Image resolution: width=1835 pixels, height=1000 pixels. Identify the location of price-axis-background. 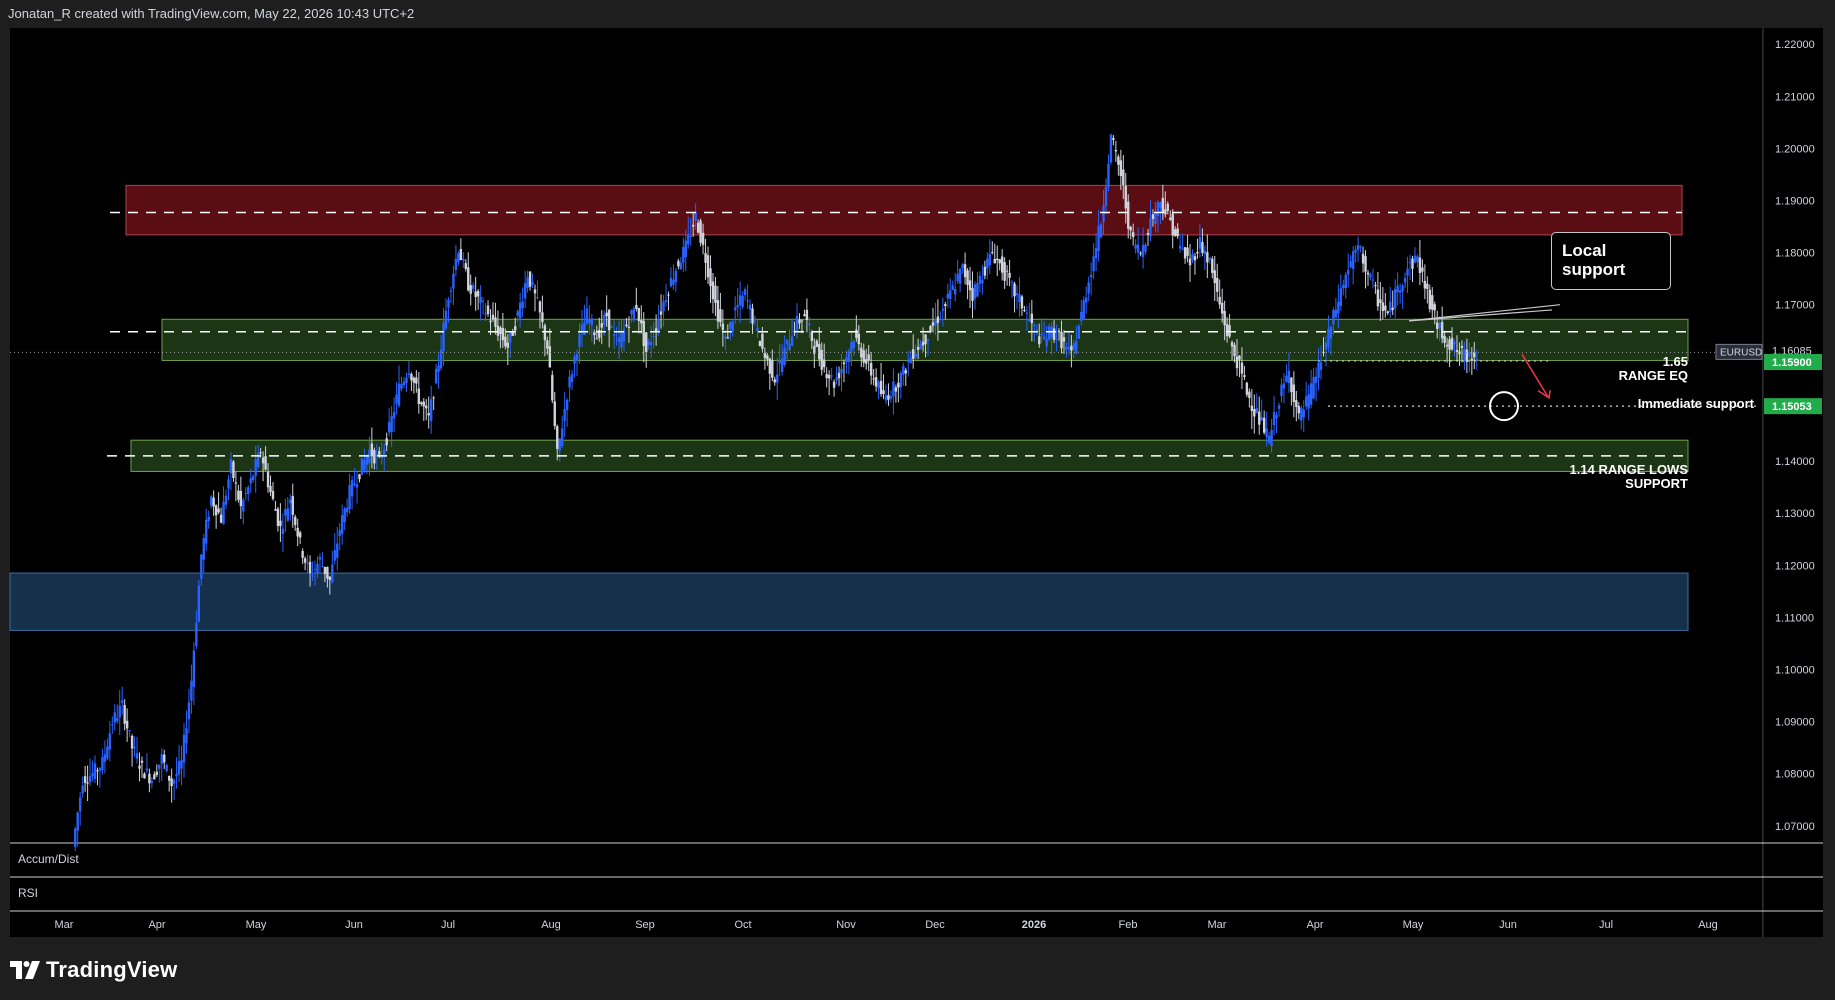
(1793, 482).